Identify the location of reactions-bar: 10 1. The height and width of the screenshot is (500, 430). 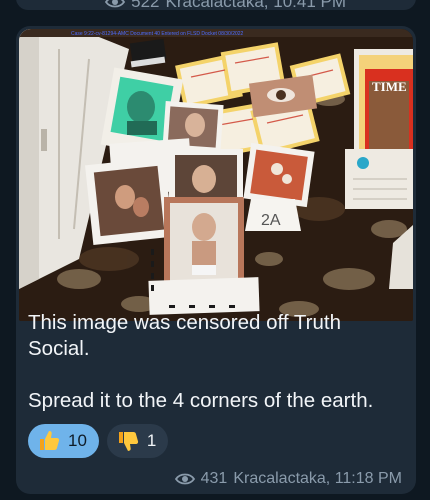
(98, 441).